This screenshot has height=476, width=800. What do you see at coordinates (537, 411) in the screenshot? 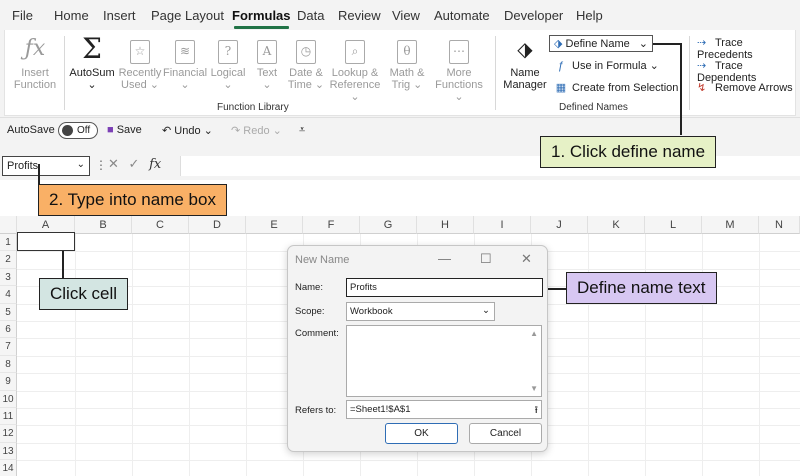
I see `collapse-dialog-icon: ⭱` at bounding box center [537, 411].